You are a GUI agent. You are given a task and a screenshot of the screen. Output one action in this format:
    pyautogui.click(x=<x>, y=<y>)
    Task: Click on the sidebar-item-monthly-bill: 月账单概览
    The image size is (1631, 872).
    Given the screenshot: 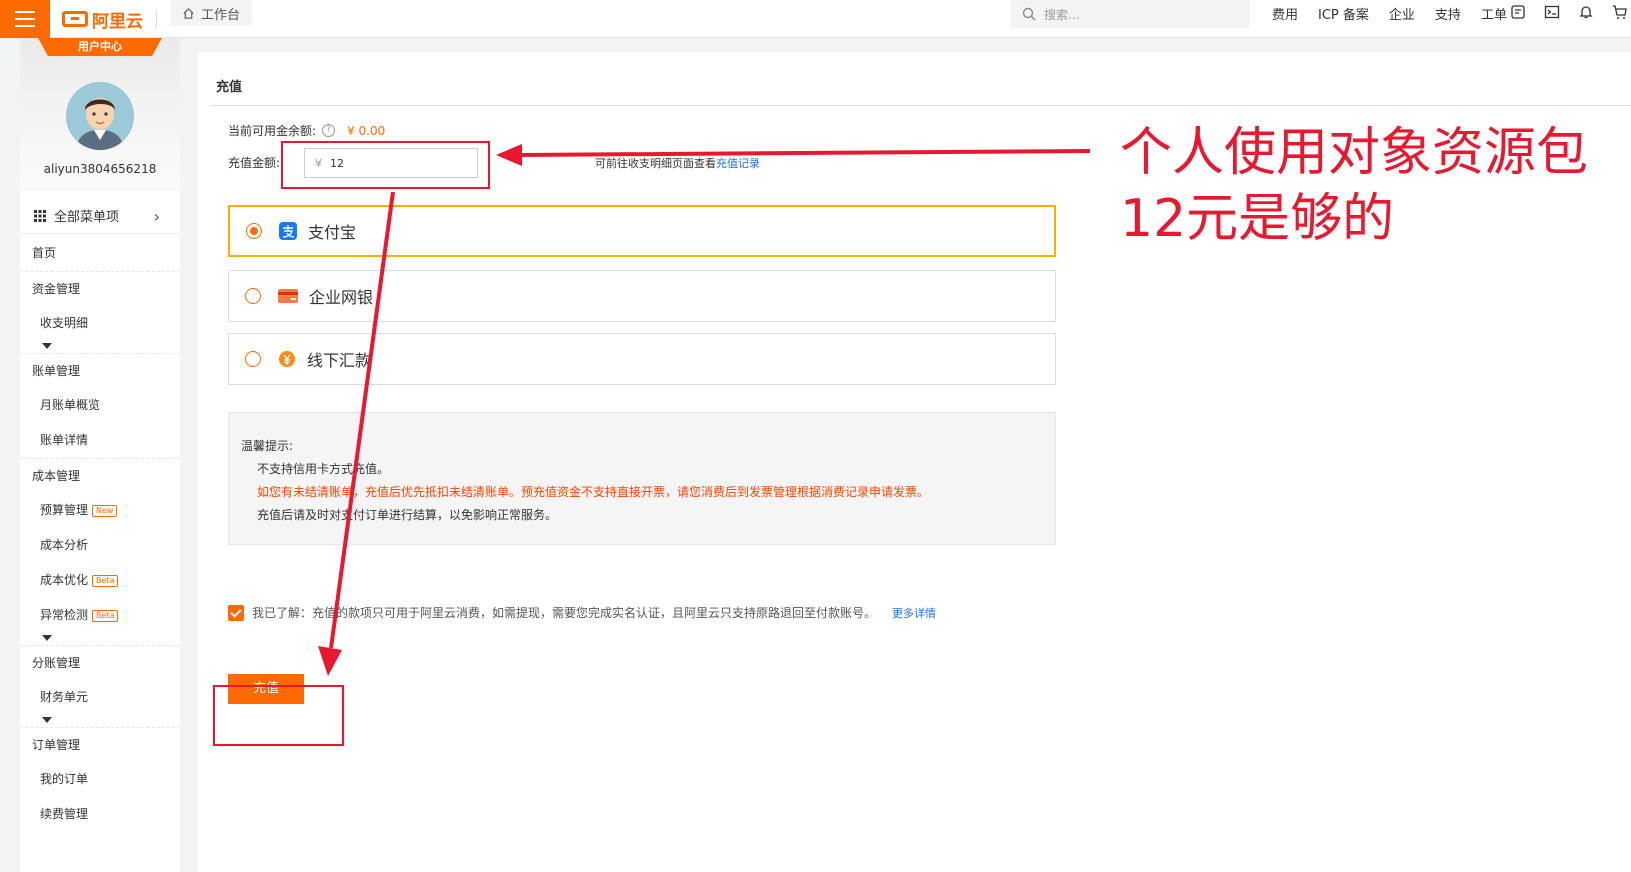 What is the action you would take?
    pyautogui.click(x=100, y=405)
    